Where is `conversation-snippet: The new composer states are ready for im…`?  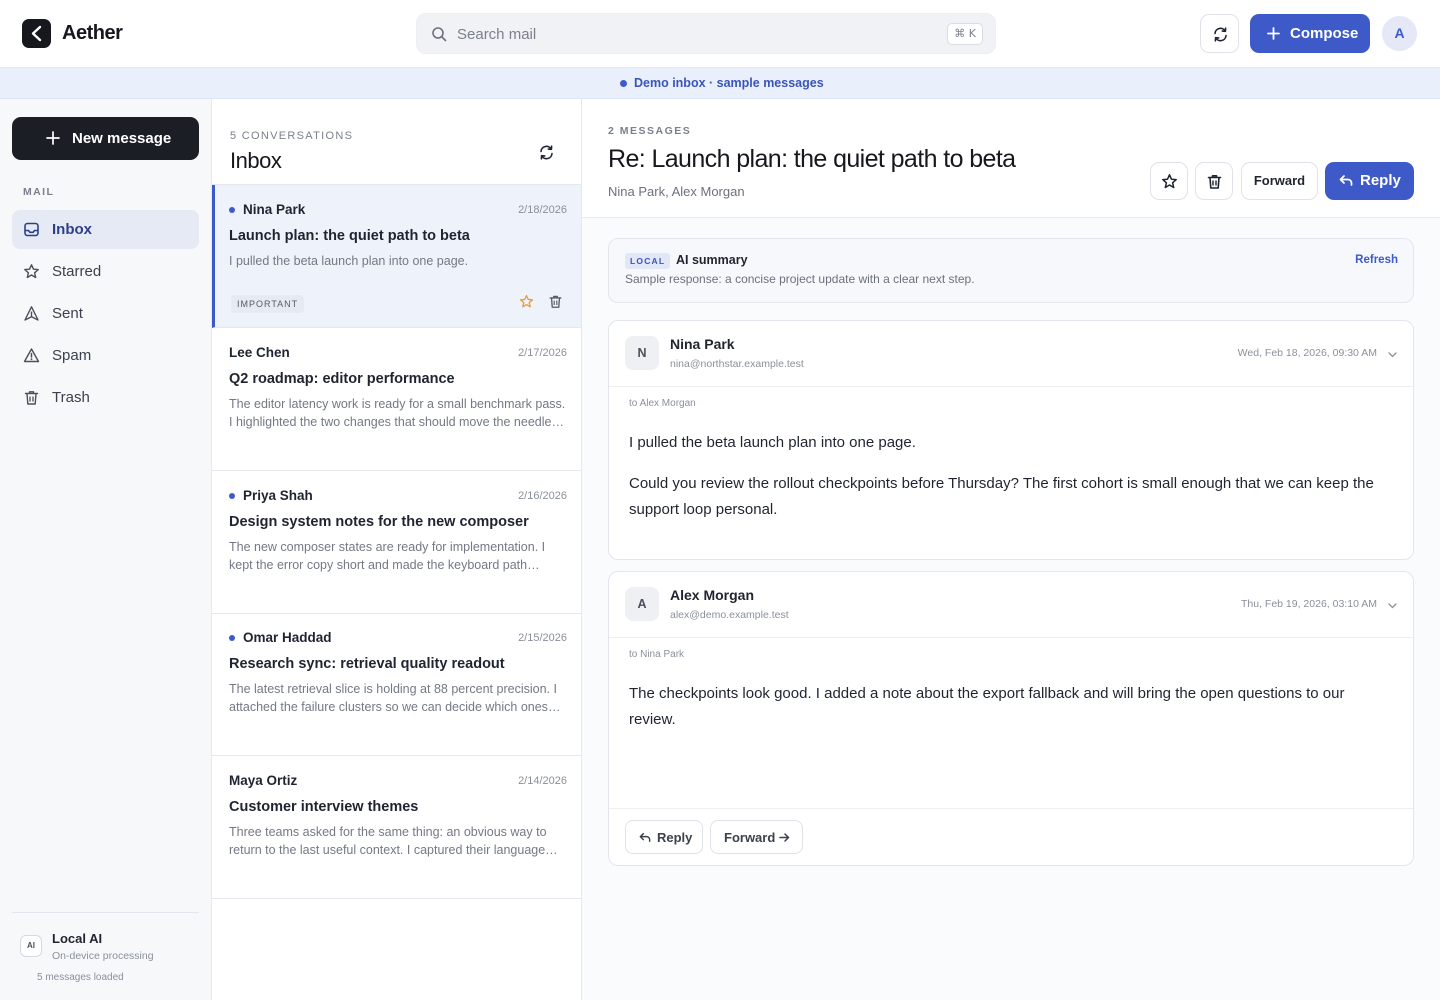 conversation-snippet: The new composer states are ready for im… is located at coordinates (387, 556).